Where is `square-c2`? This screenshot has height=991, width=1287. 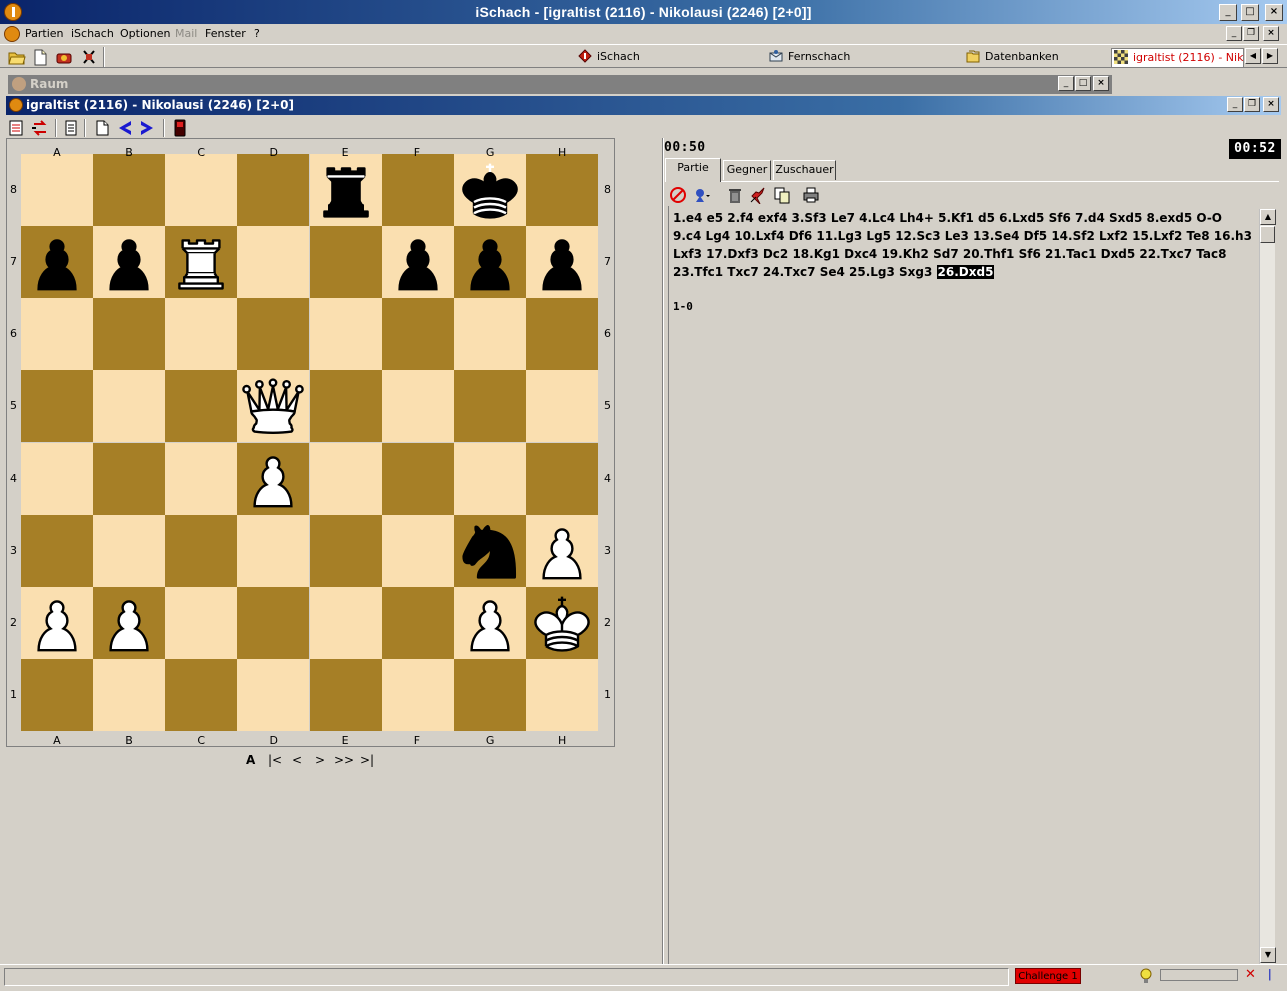 square-c2 is located at coordinates (201, 622).